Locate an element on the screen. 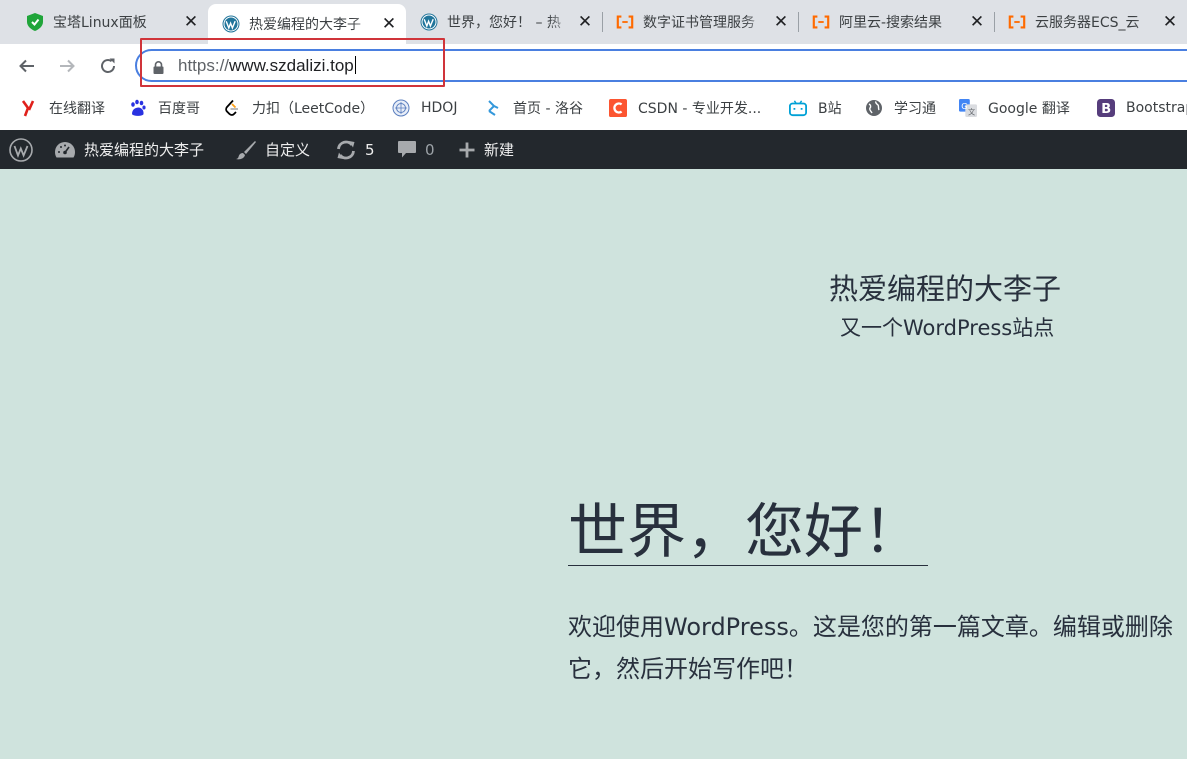 Image resolution: width=1187 pixels, height=759 pixels. comments-count: 0 is located at coordinates (430, 149).